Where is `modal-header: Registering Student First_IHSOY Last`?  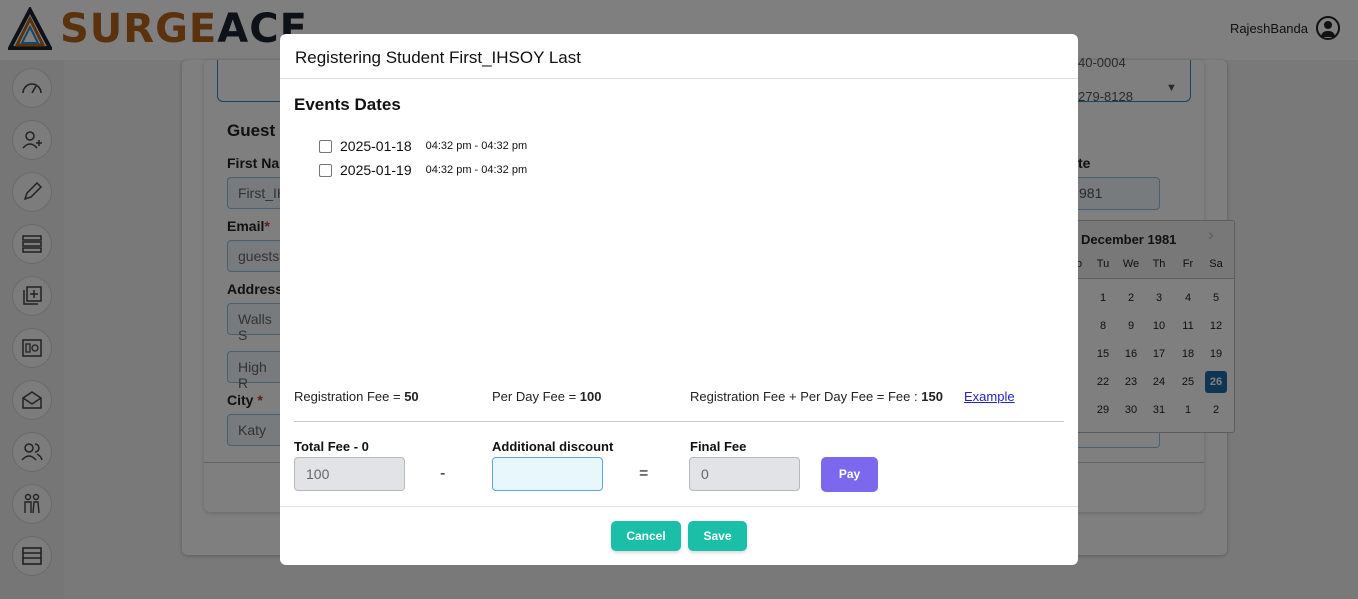 modal-header: Registering Student First_IHSOY Last is located at coordinates (679, 56).